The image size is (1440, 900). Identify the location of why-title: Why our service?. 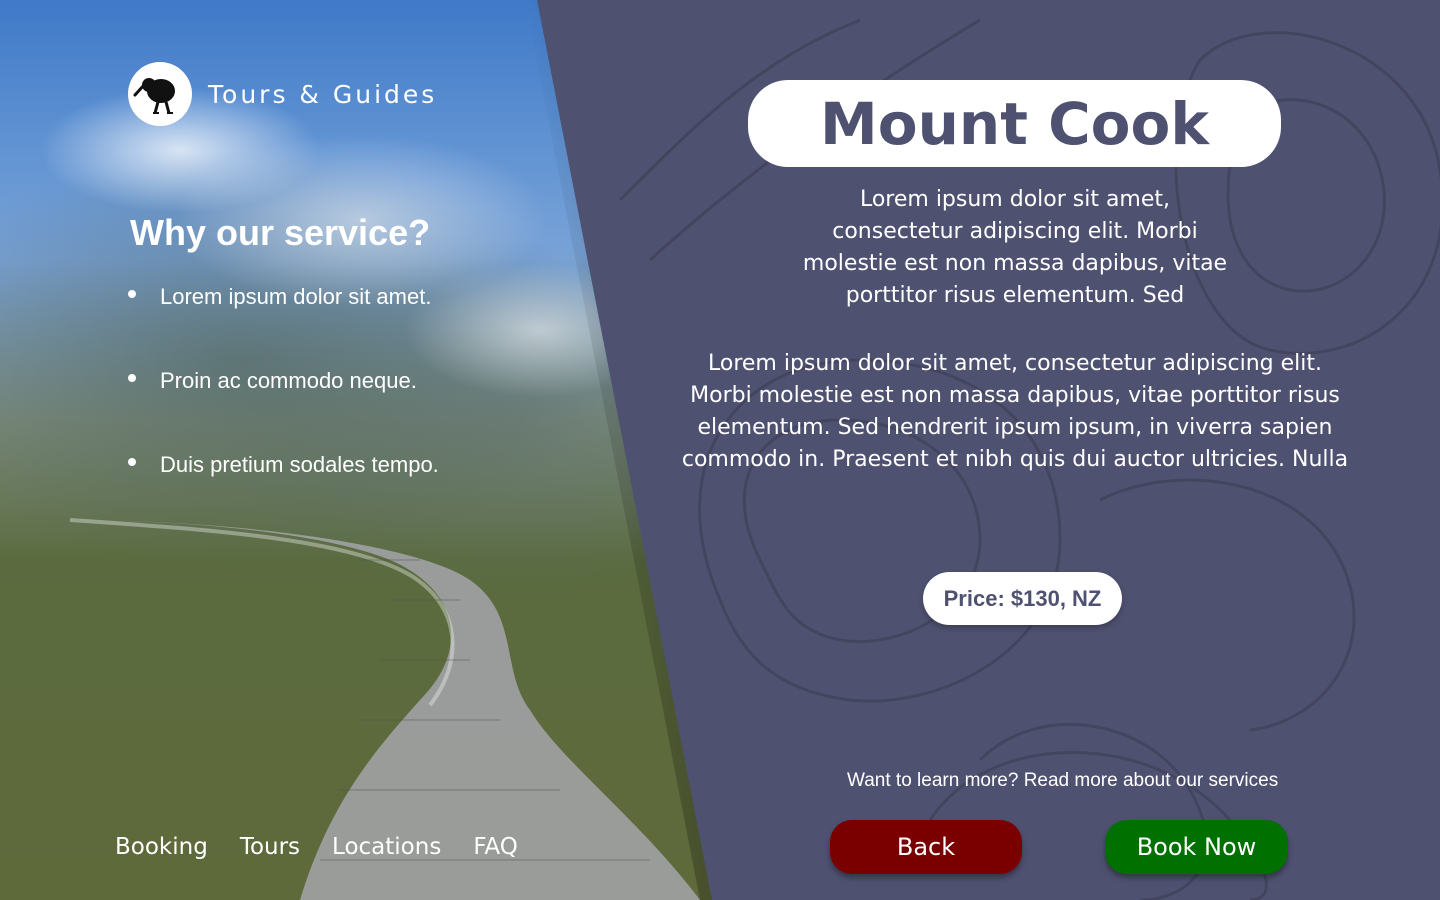
(280, 232).